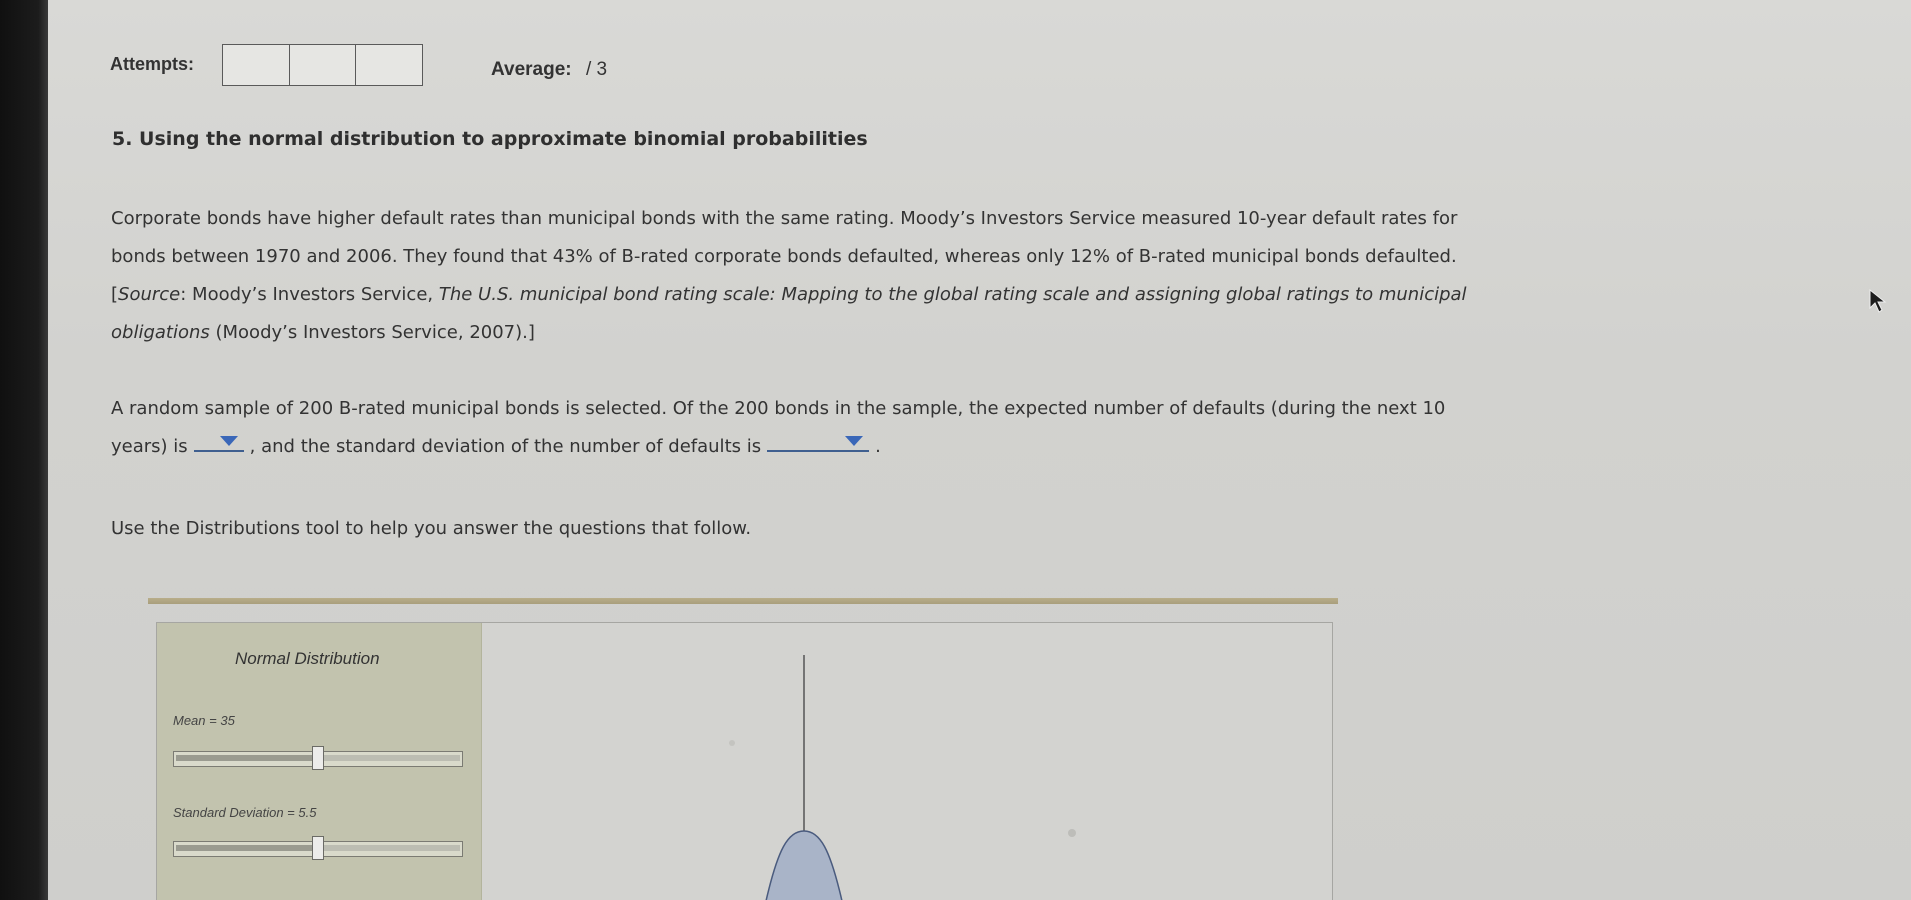 This screenshot has height=900, width=1911. What do you see at coordinates (309, 294) in the screenshot?
I see `p1-line-3-mid: : Moody’s Investors Service,` at bounding box center [309, 294].